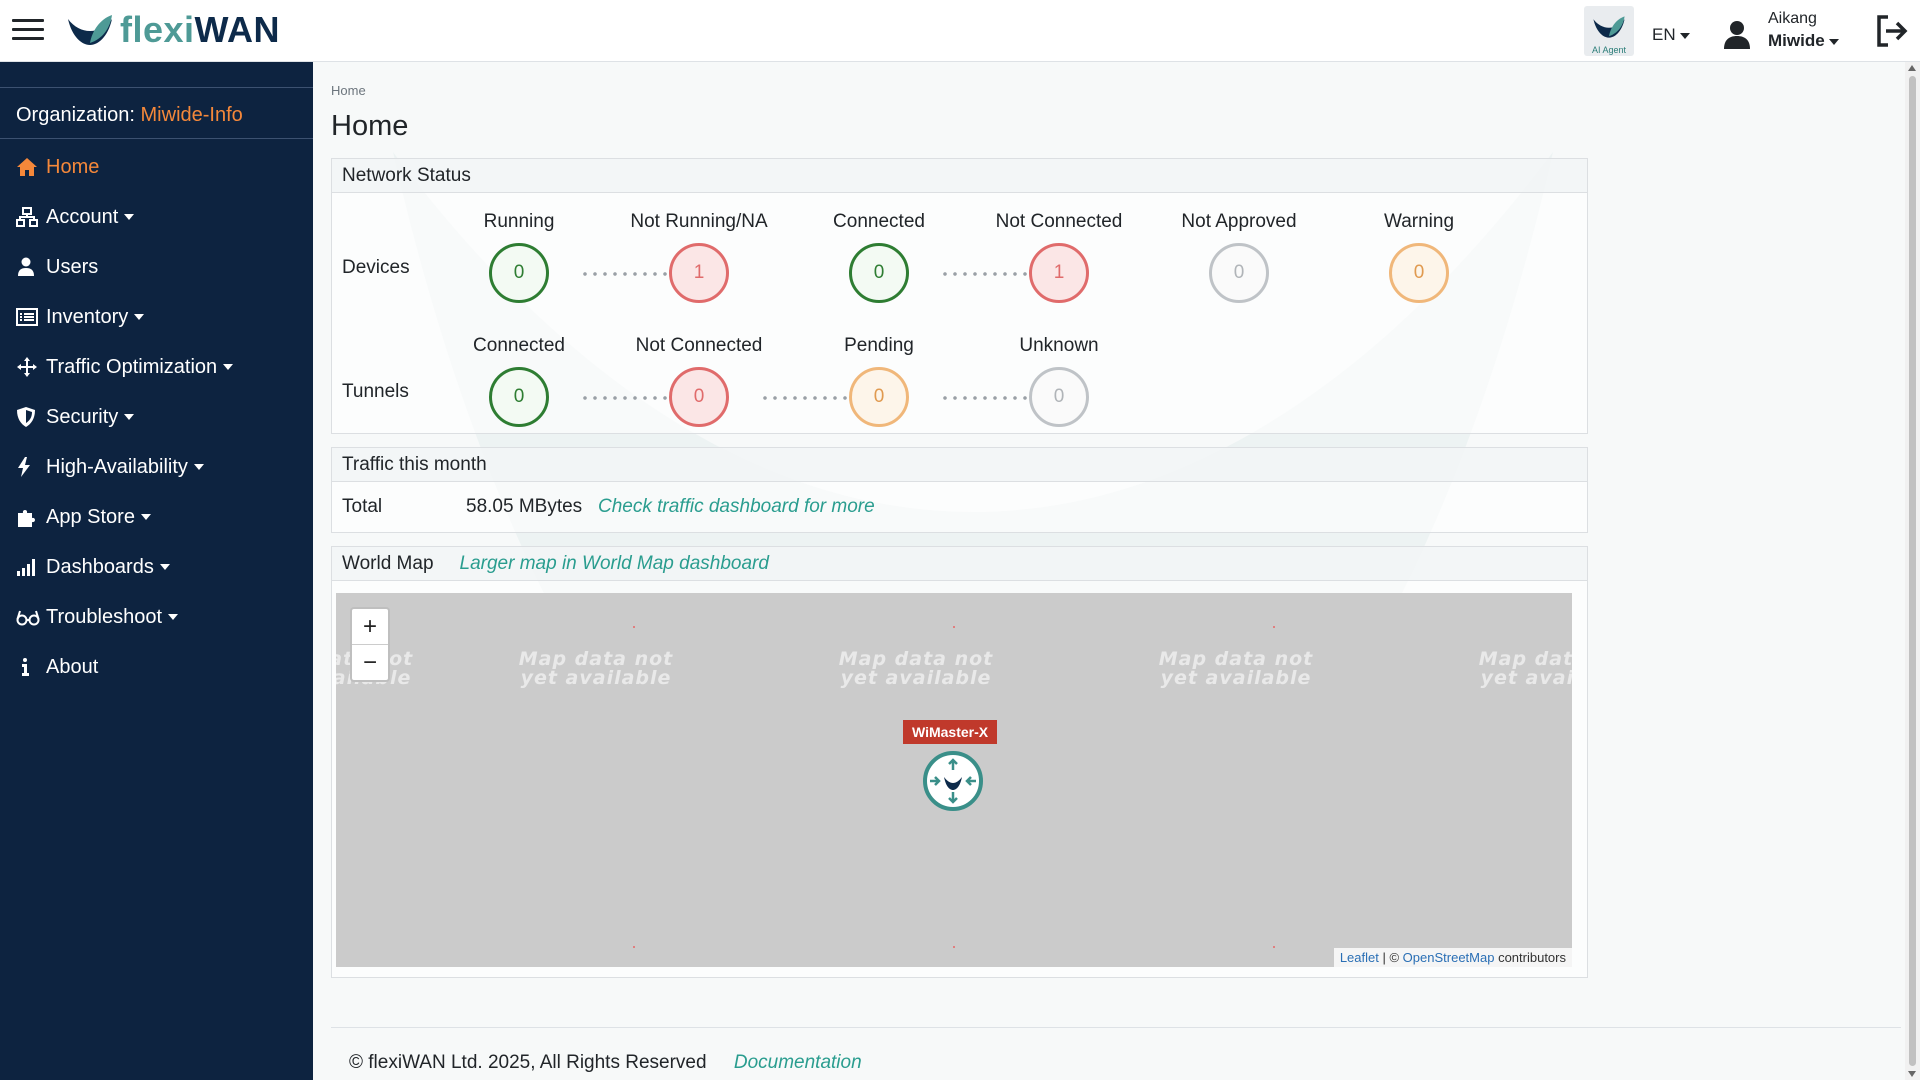 This screenshot has width=1920, height=1080. What do you see at coordinates (1116, 1027) in the screenshot?
I see `footer-divider` at bounding box center [1116, 1027].